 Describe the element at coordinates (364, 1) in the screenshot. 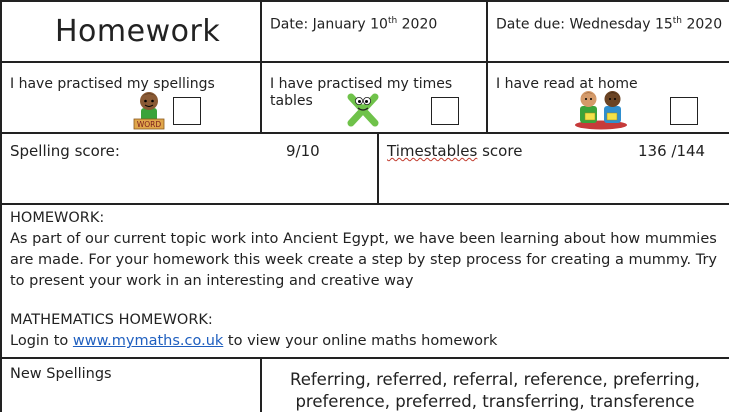

I see `border-top` at that location.